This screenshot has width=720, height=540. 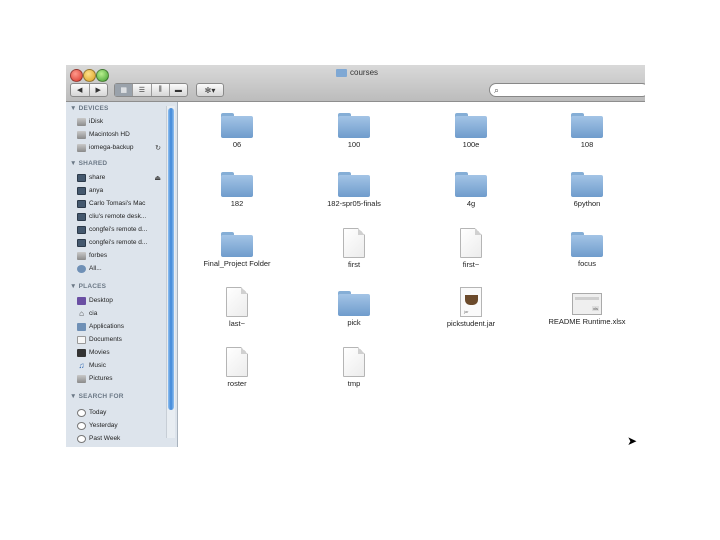 I want to click on file-item: 182-spr05-finals, so click(x=354, y=187).